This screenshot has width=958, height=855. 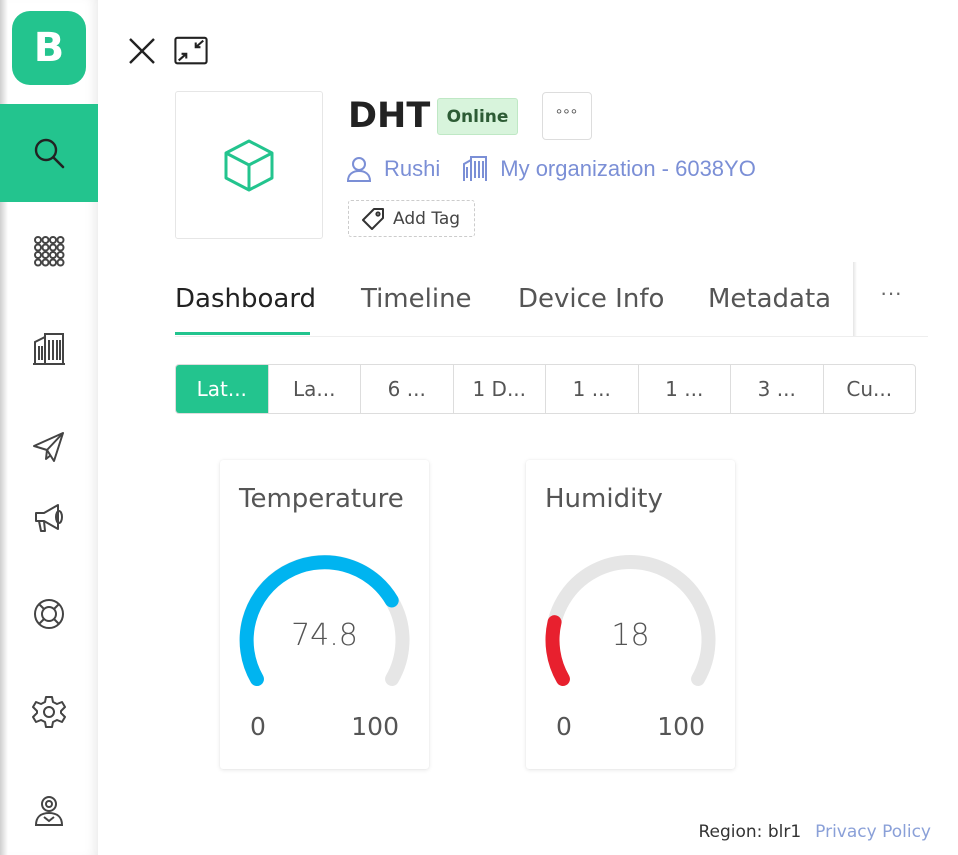 I want to click on building-icon, so click(x=49, y=349).